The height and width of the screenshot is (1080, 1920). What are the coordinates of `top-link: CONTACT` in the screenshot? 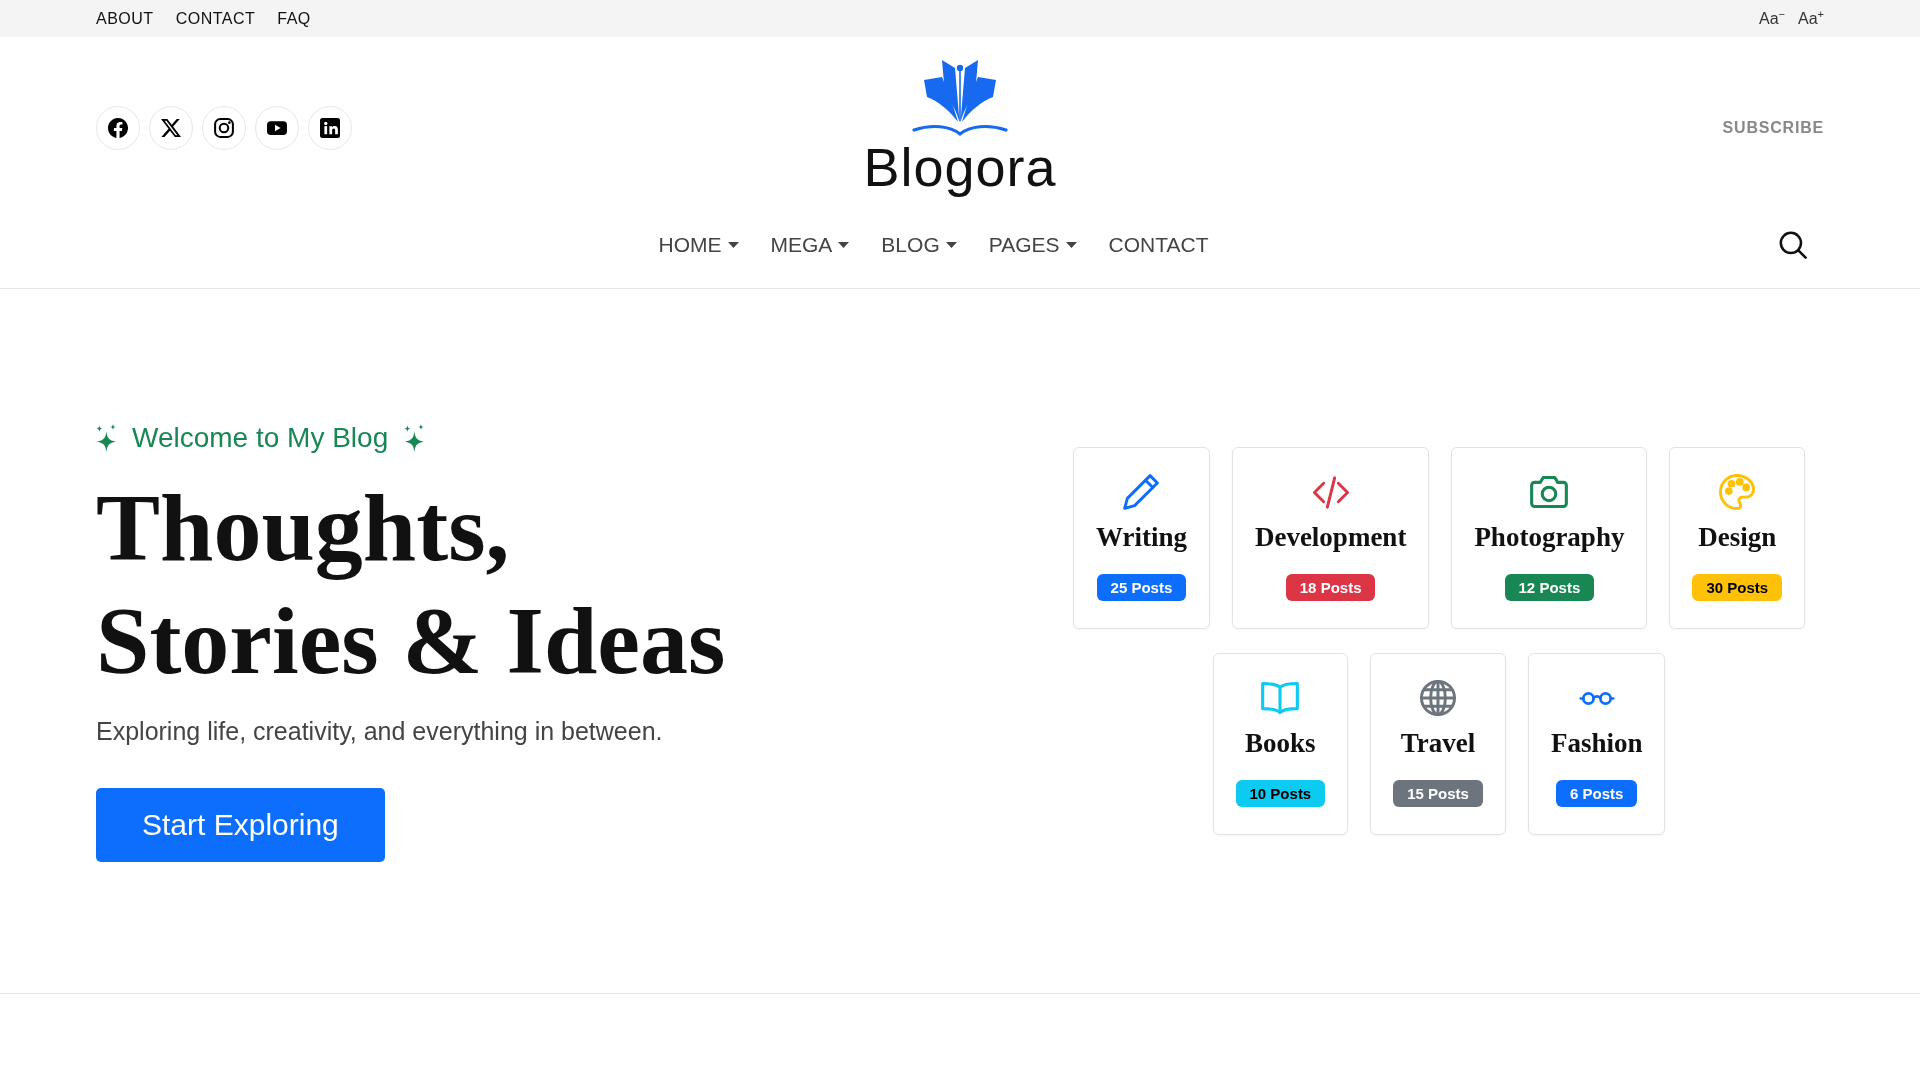 It's located at (215, 18).